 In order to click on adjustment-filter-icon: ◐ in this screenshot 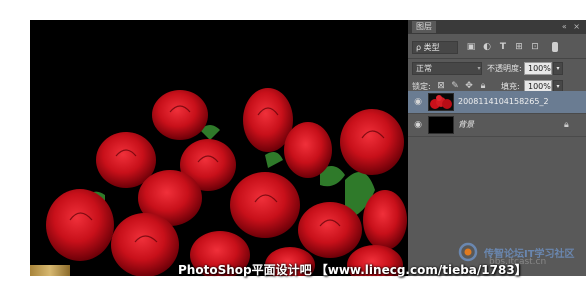, I will do `click(487, 47)`.